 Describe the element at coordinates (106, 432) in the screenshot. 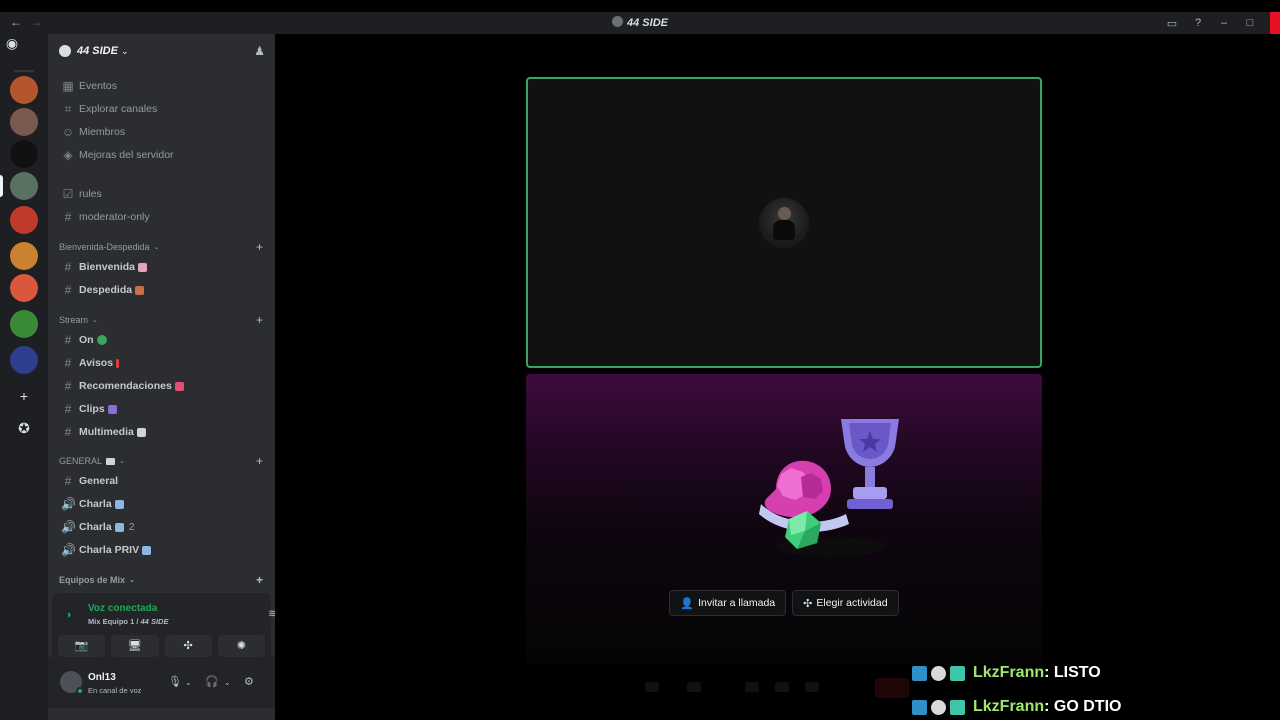

I see `channel-label: Multimedia` at that location.